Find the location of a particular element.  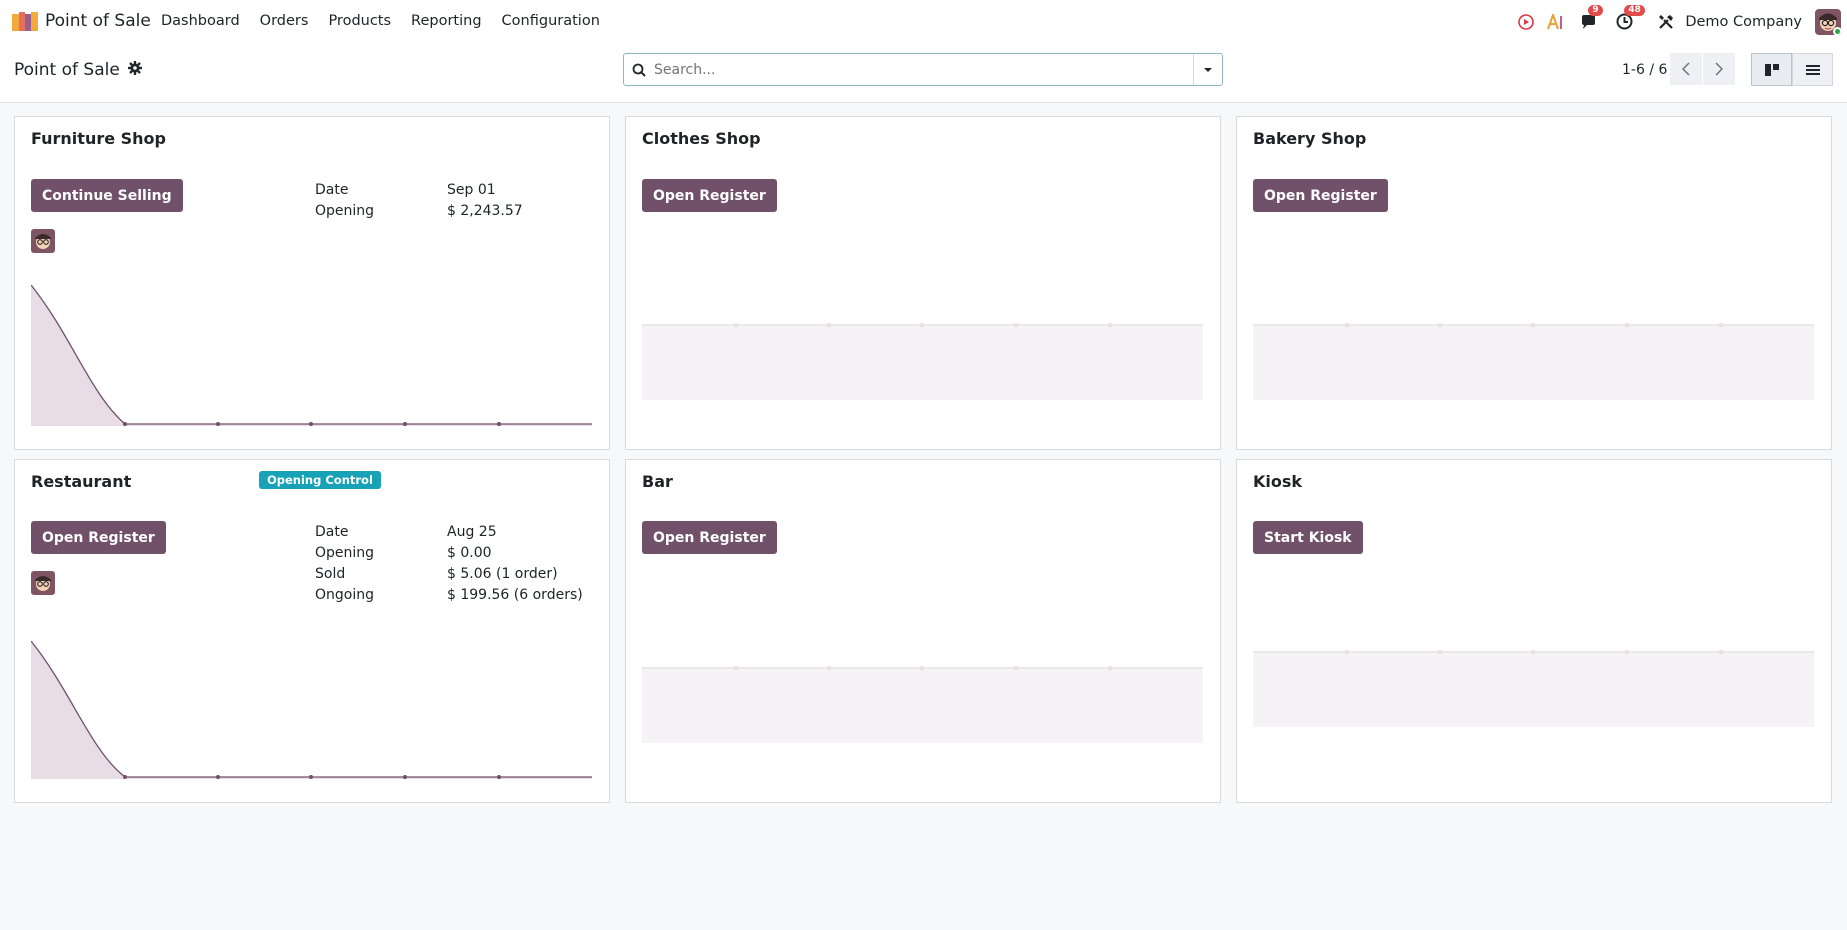

info-row-ongoing: Ongoing $ 199.56 (6 orders) is located at coordinates (449, 594).